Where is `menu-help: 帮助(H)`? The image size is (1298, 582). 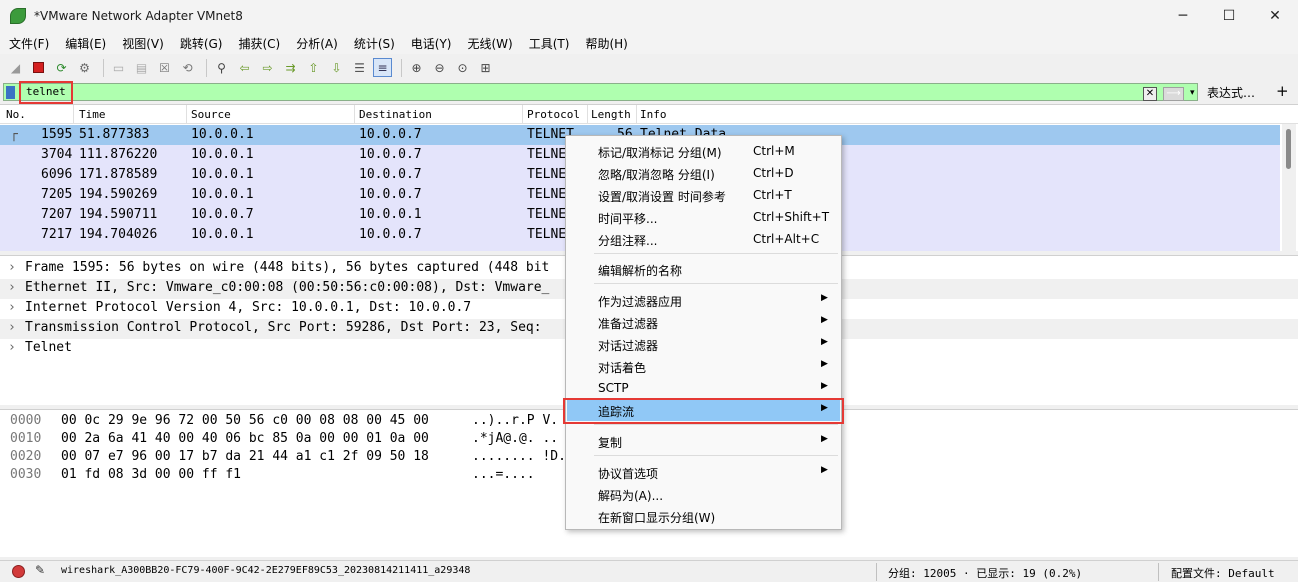 menu-help: 帮助(H) is located at coordinates (605, 43).